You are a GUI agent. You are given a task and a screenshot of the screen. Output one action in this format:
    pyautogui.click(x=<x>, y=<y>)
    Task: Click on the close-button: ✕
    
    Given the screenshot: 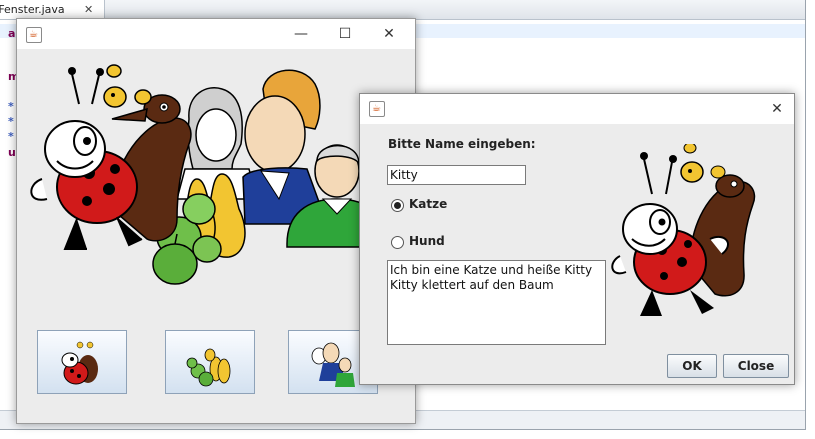 What is the action you would take?
    pyautogui.click(x=389, y=34)
    